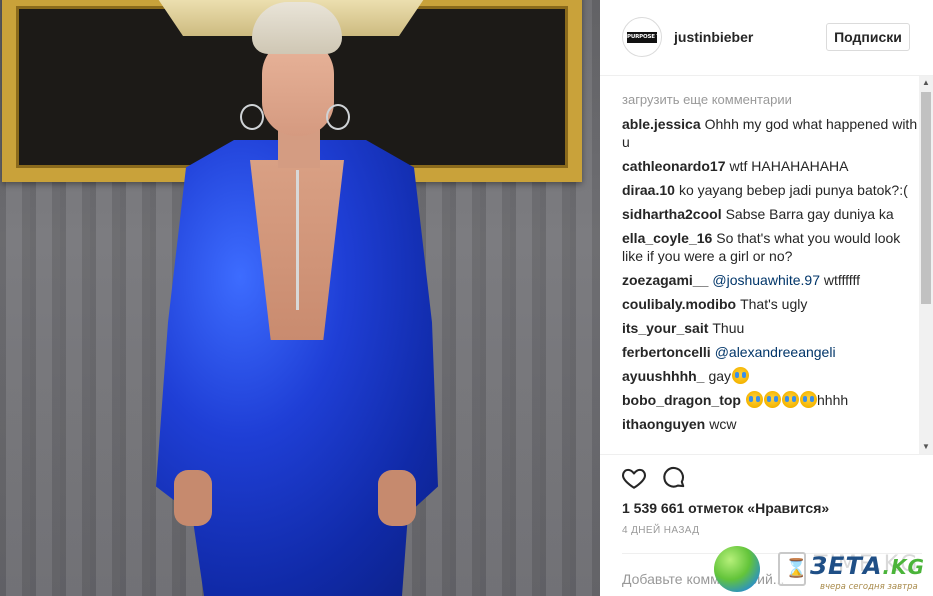  I want to click on comment-text: Sabse Barra gay duniya ka, so click(809, 214).